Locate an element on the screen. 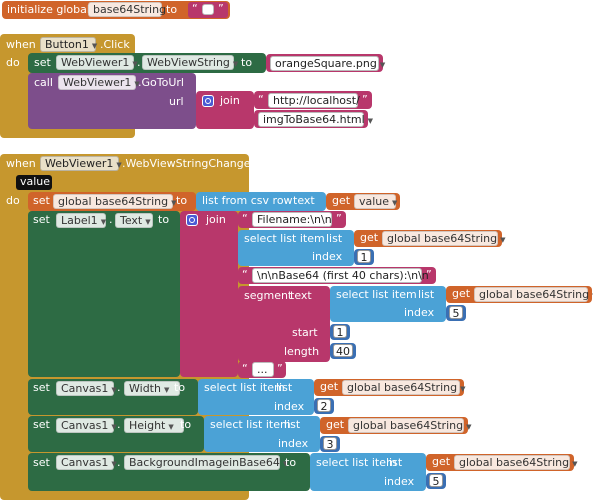 Image resolution: width=593 pixels, height=500 pixels. filename-text-field: Filename:\n\n is located at coordinates (292, 219).